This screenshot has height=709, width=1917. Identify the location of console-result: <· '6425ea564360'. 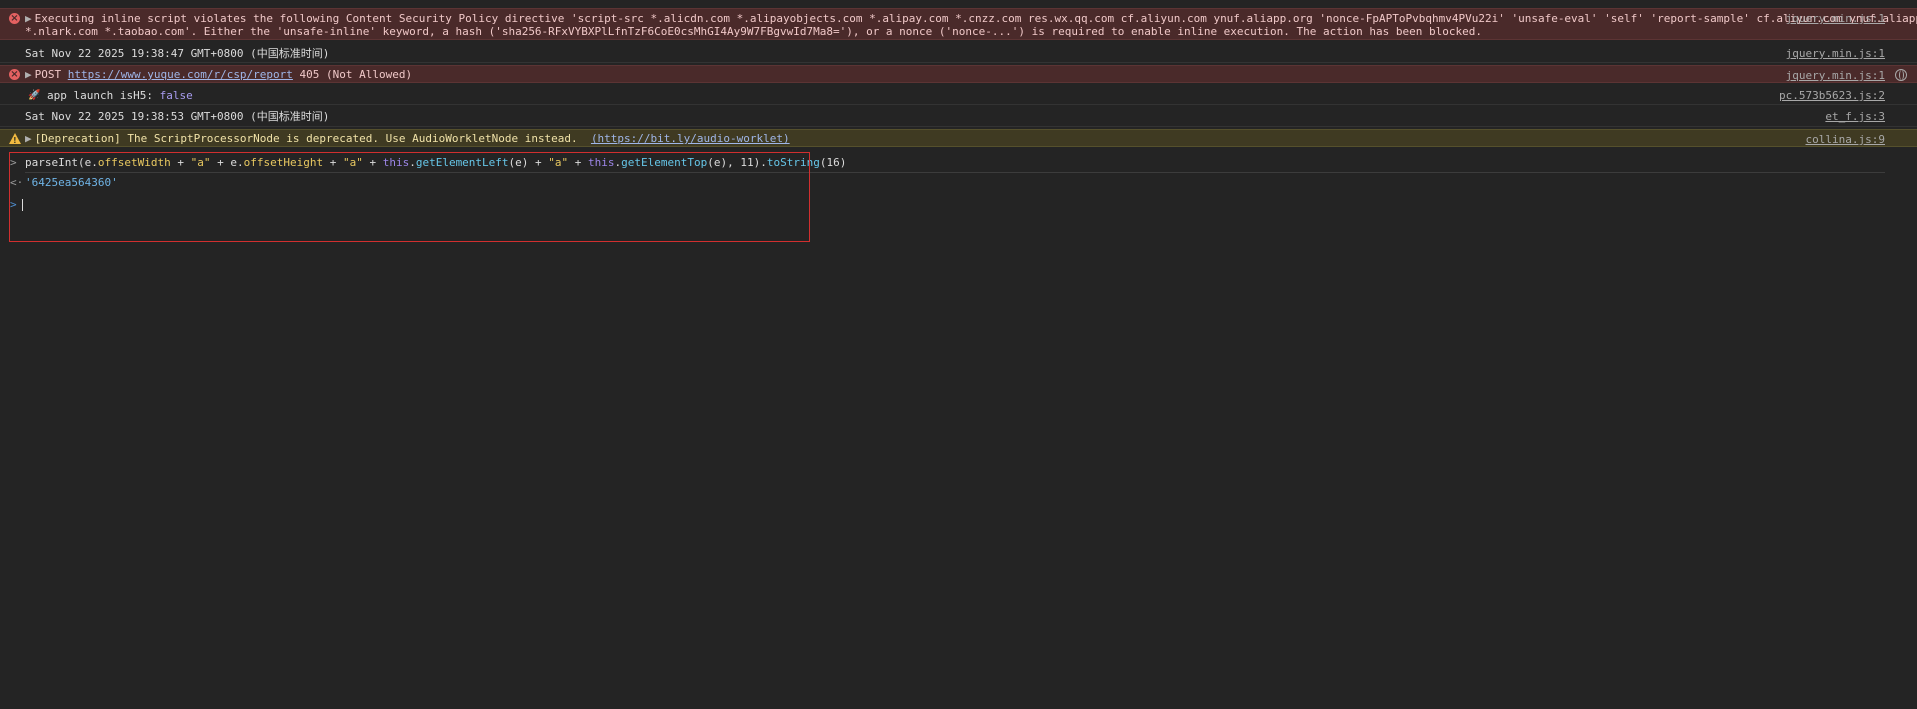
(958, 182).